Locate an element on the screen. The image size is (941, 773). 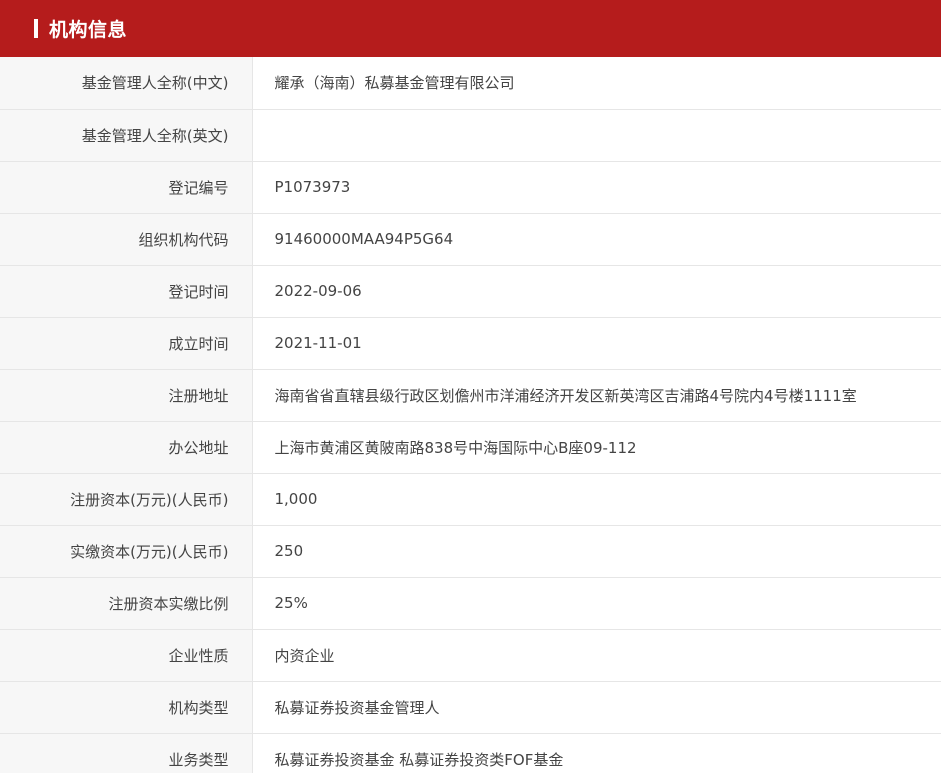
table-row: 实缴资本(万元)(人民币) 250 is located at coordinates (470, 551).